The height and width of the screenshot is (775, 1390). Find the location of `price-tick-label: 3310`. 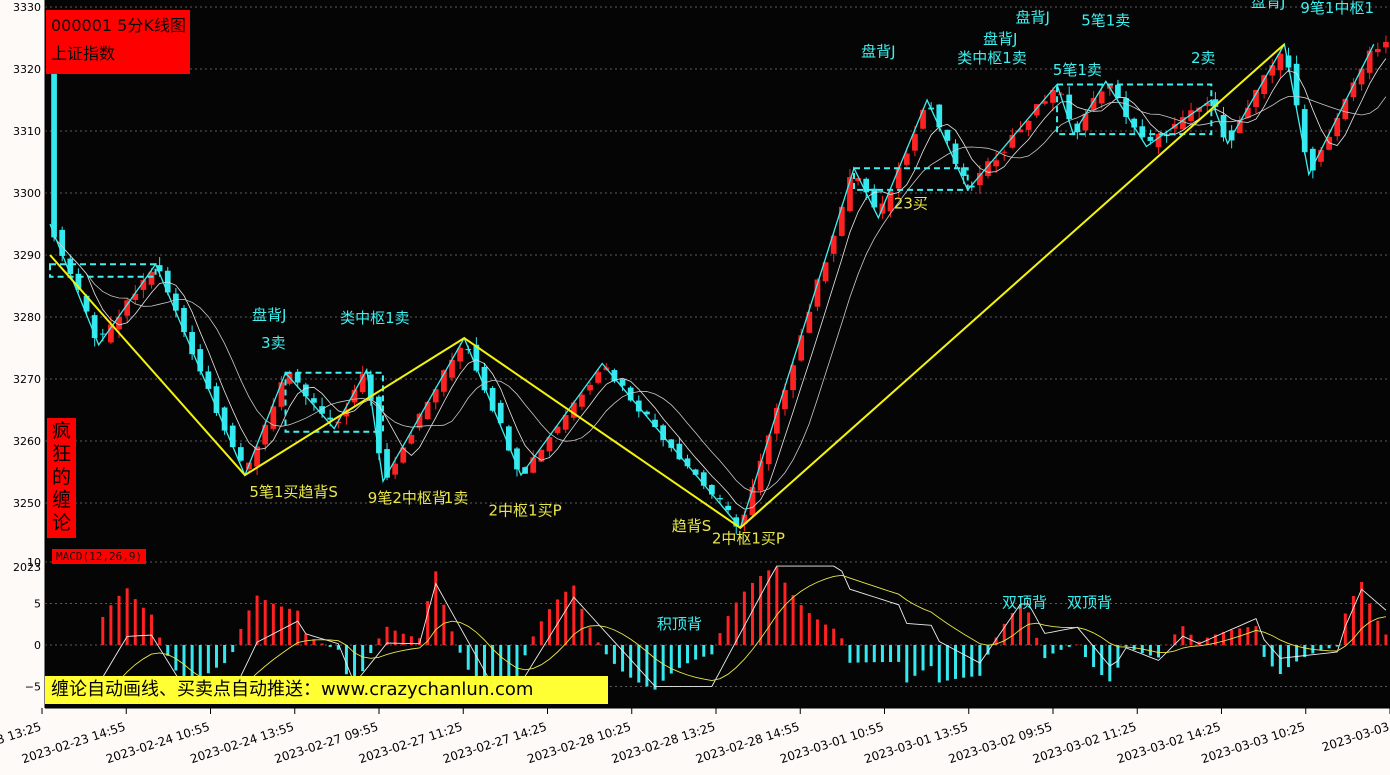

price-tick-label: 3310 is located at coordinates (27, 131).